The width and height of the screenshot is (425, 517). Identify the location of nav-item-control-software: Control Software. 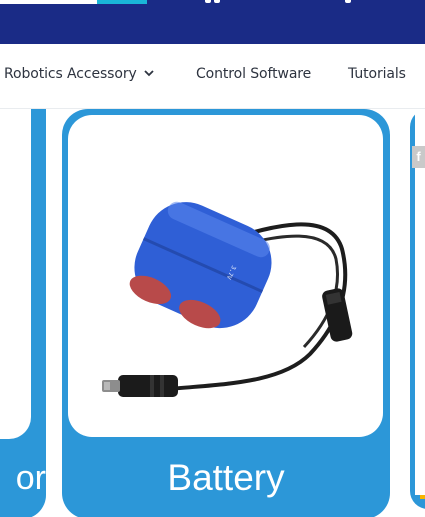
(253, 74).